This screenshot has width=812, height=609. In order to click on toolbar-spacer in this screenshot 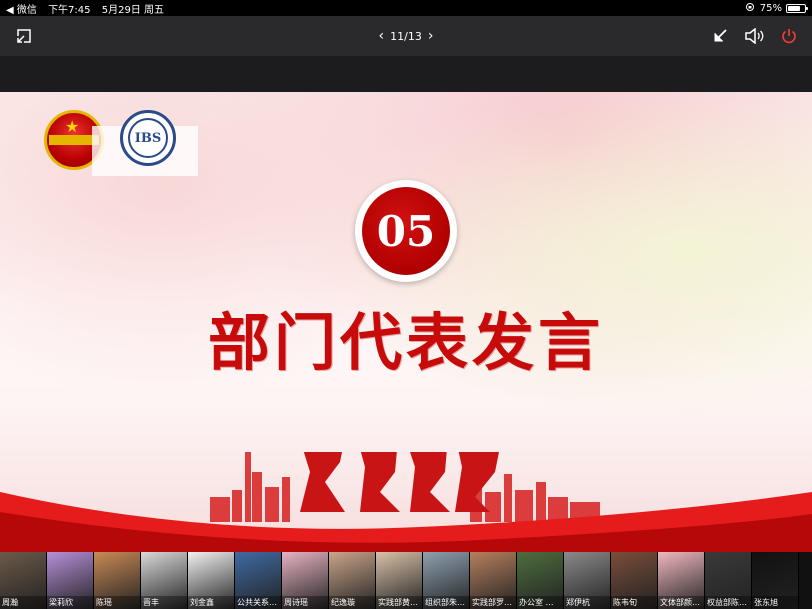, I will do `click(406, 74)`.